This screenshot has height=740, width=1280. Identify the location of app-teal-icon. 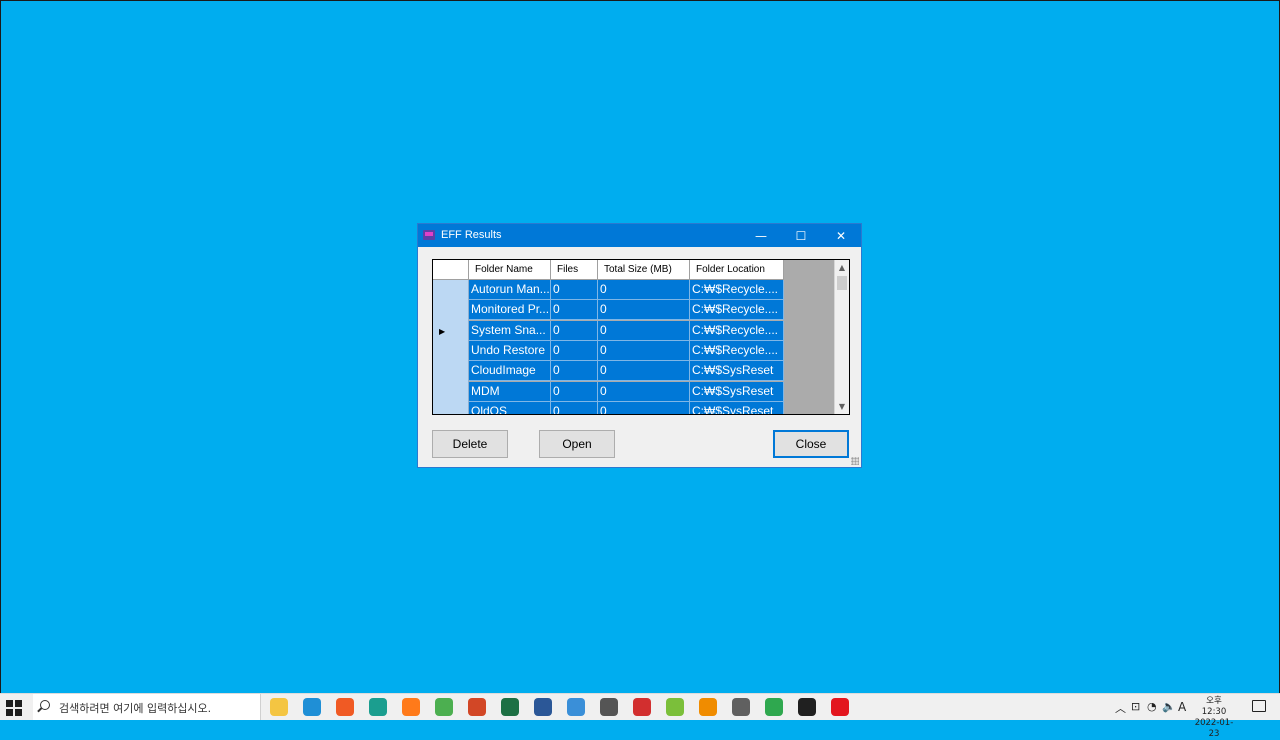
(378, 707).